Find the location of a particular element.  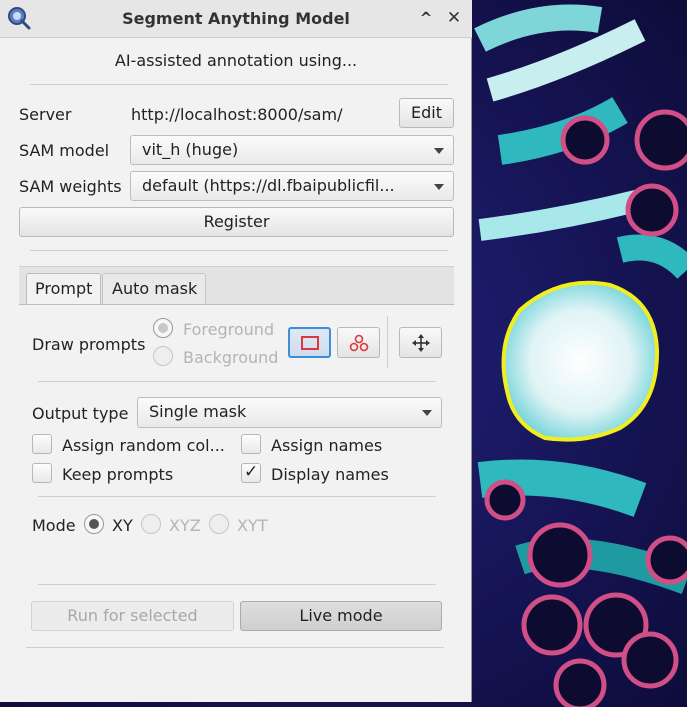

assign-names-label: Assign names is located at coordinates (327, 445).